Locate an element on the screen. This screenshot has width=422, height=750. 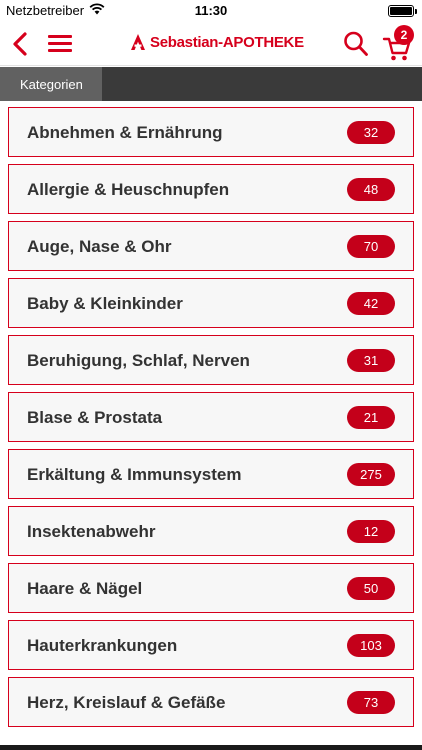
category-count-badge: 31 is located at coordinates (371, 360).